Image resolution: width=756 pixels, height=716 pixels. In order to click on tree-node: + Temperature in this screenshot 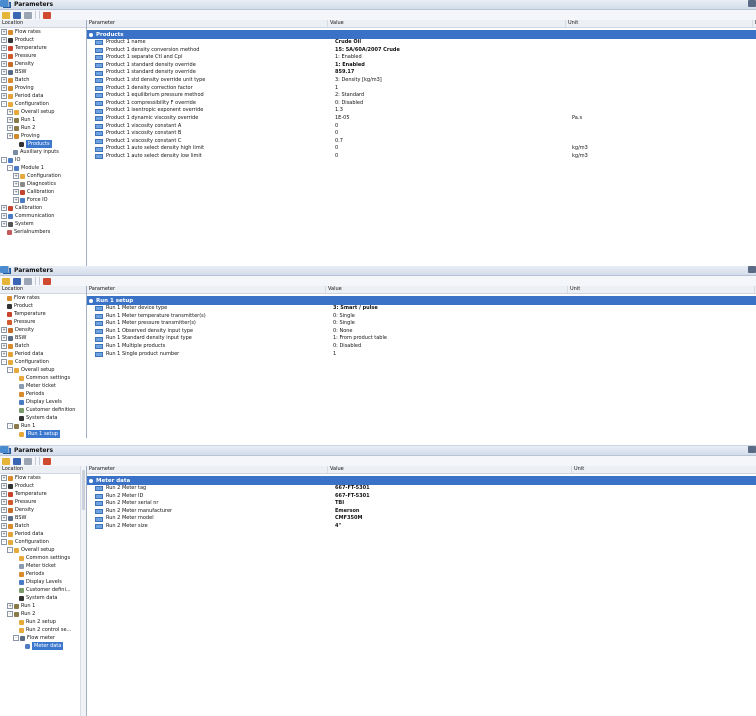, I will do `click(43, 494)`.